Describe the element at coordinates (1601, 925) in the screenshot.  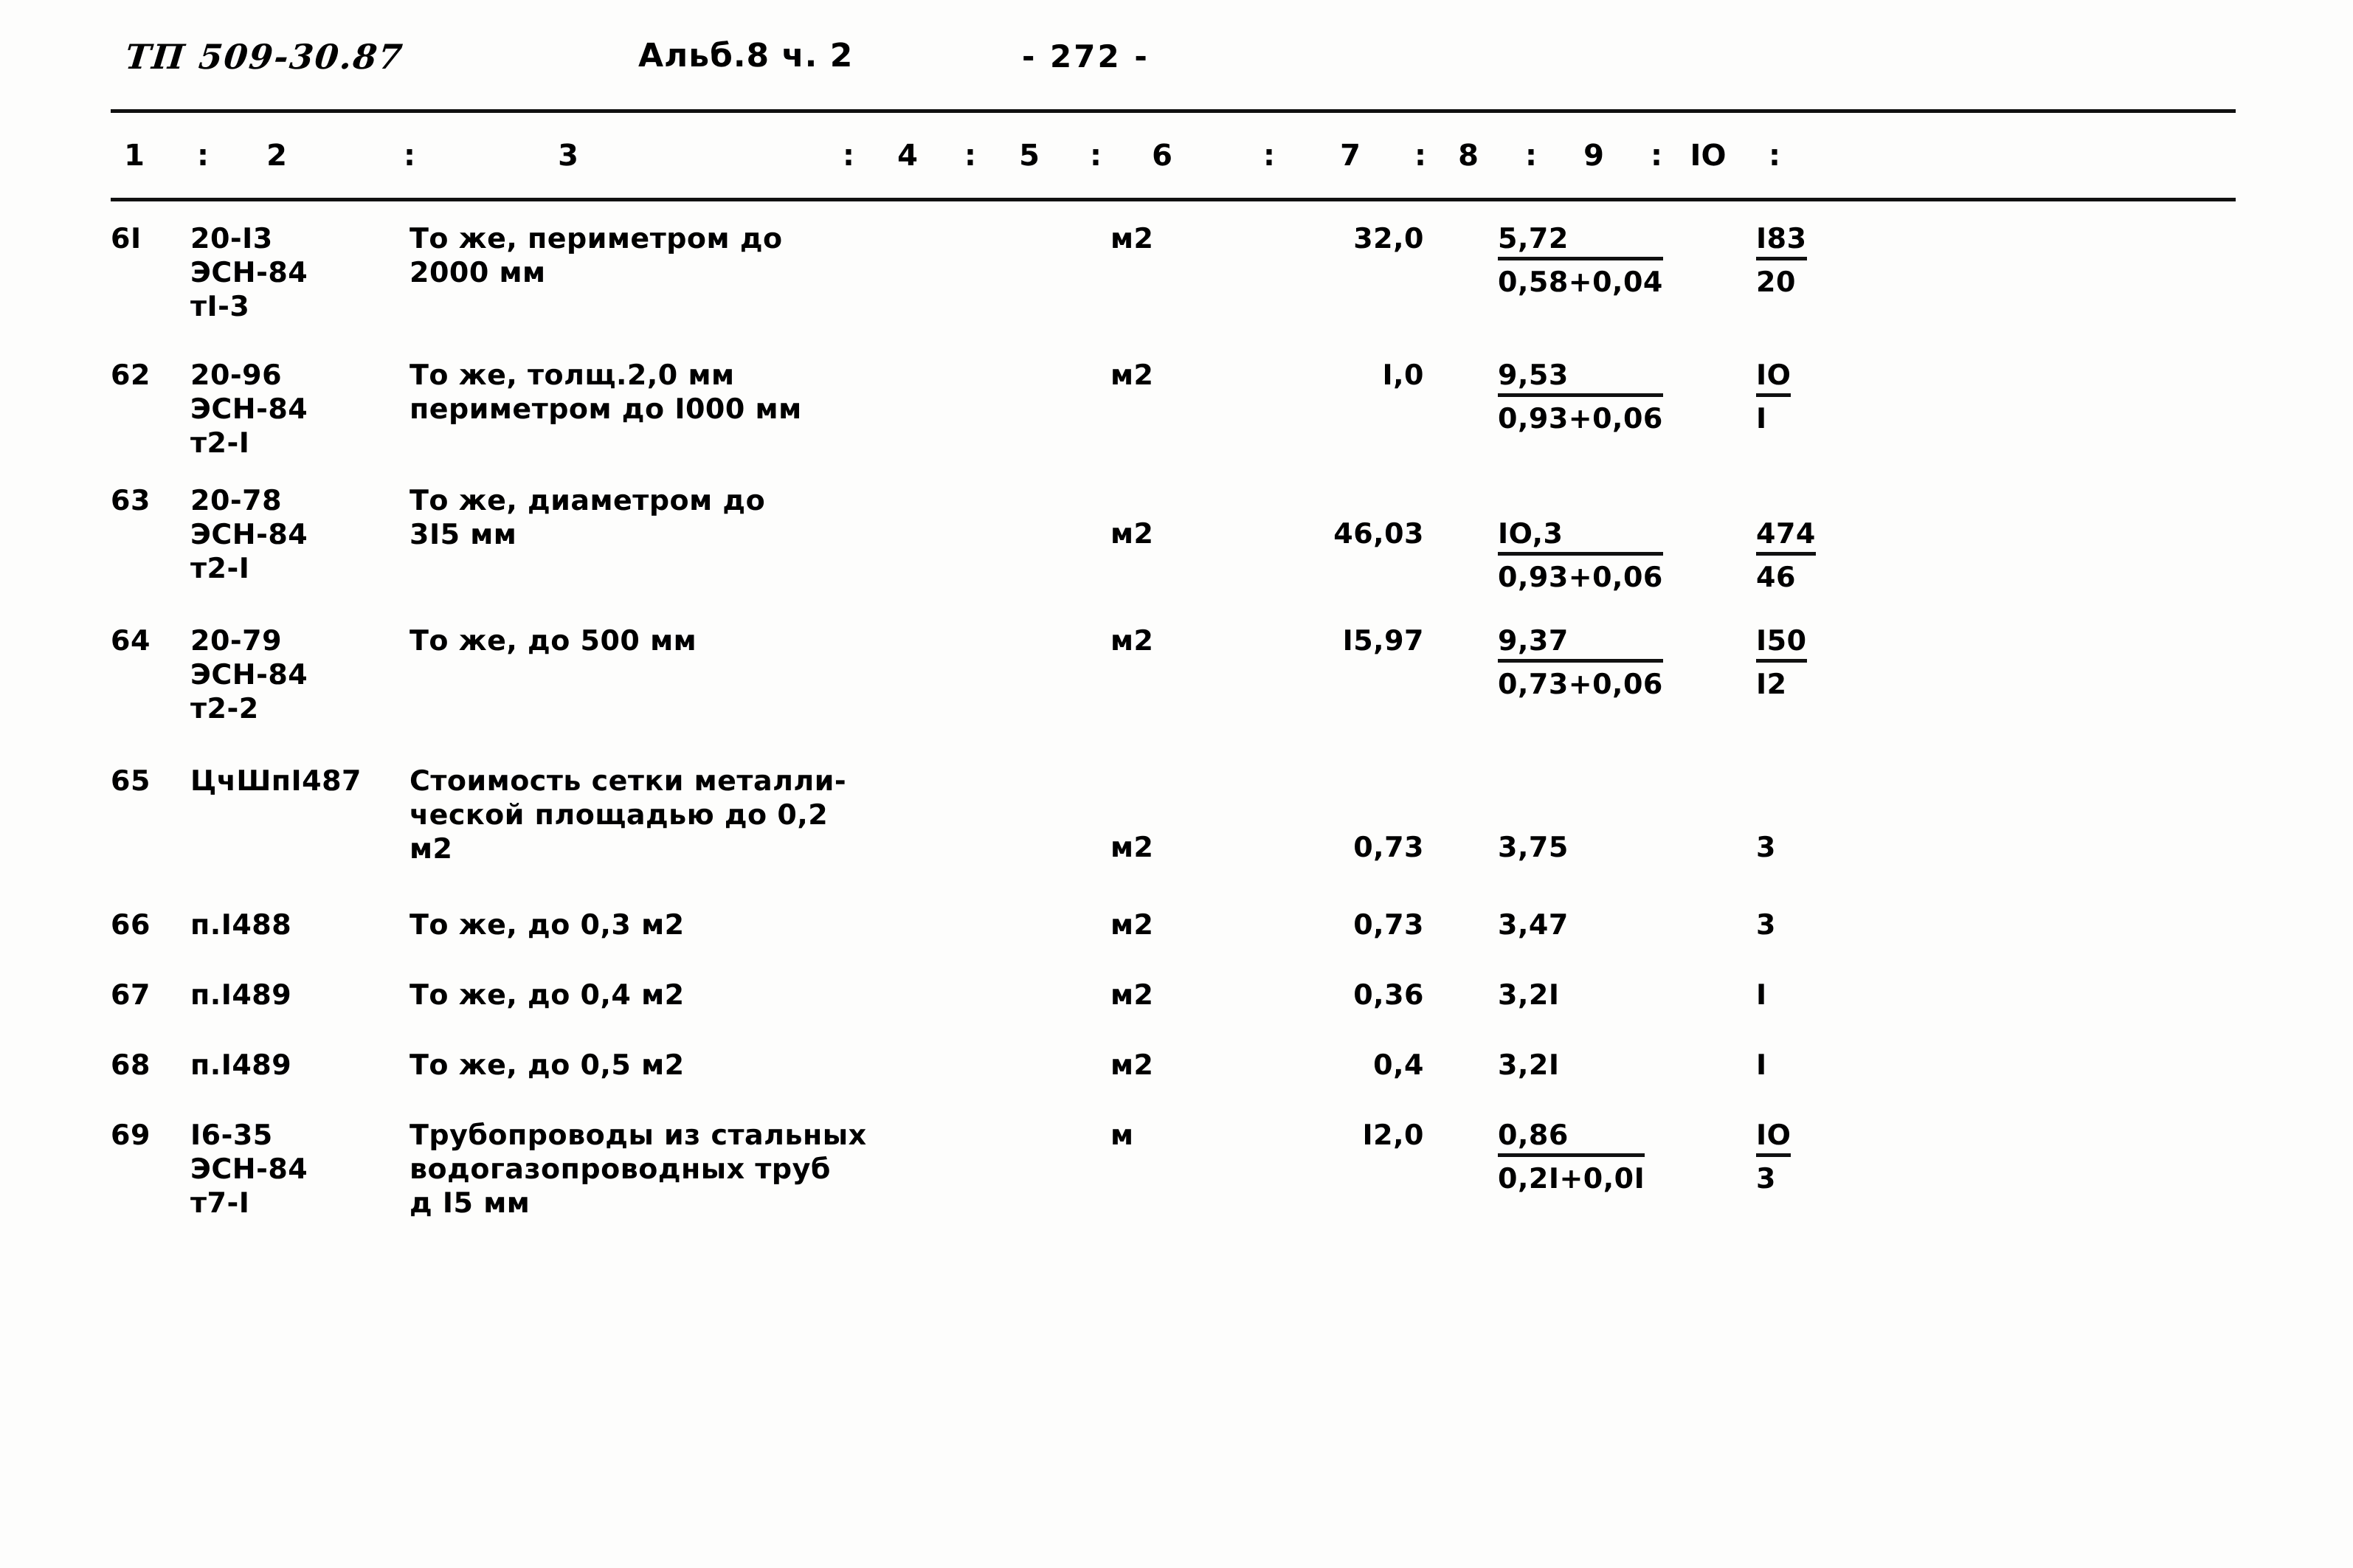
I see `row-unit-price: 3,47` at that location.